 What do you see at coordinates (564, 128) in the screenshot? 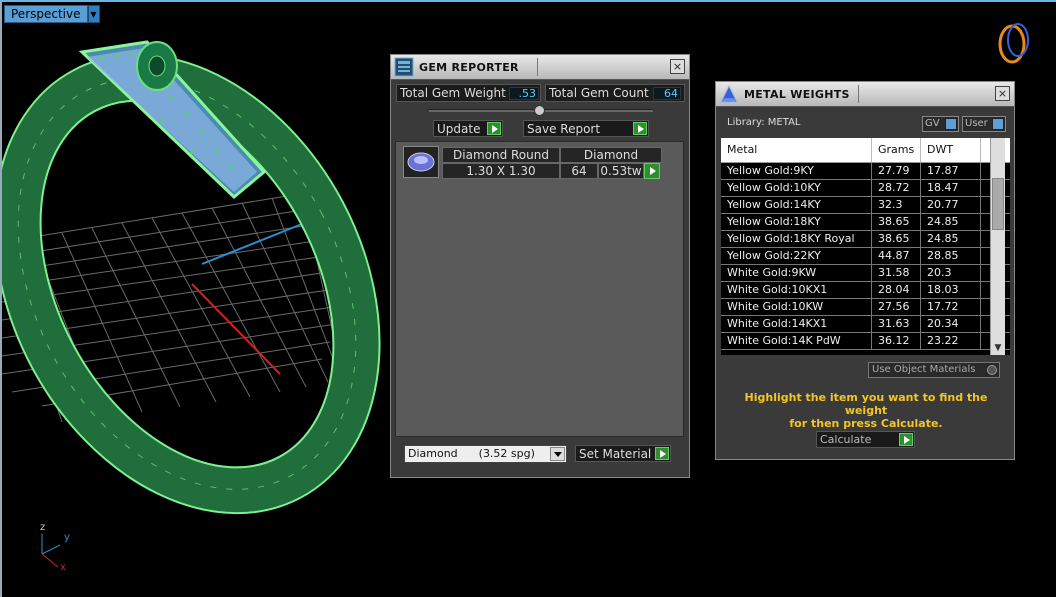
I see `save-report-button-label: Save Report` at bounding box center [564, 128].